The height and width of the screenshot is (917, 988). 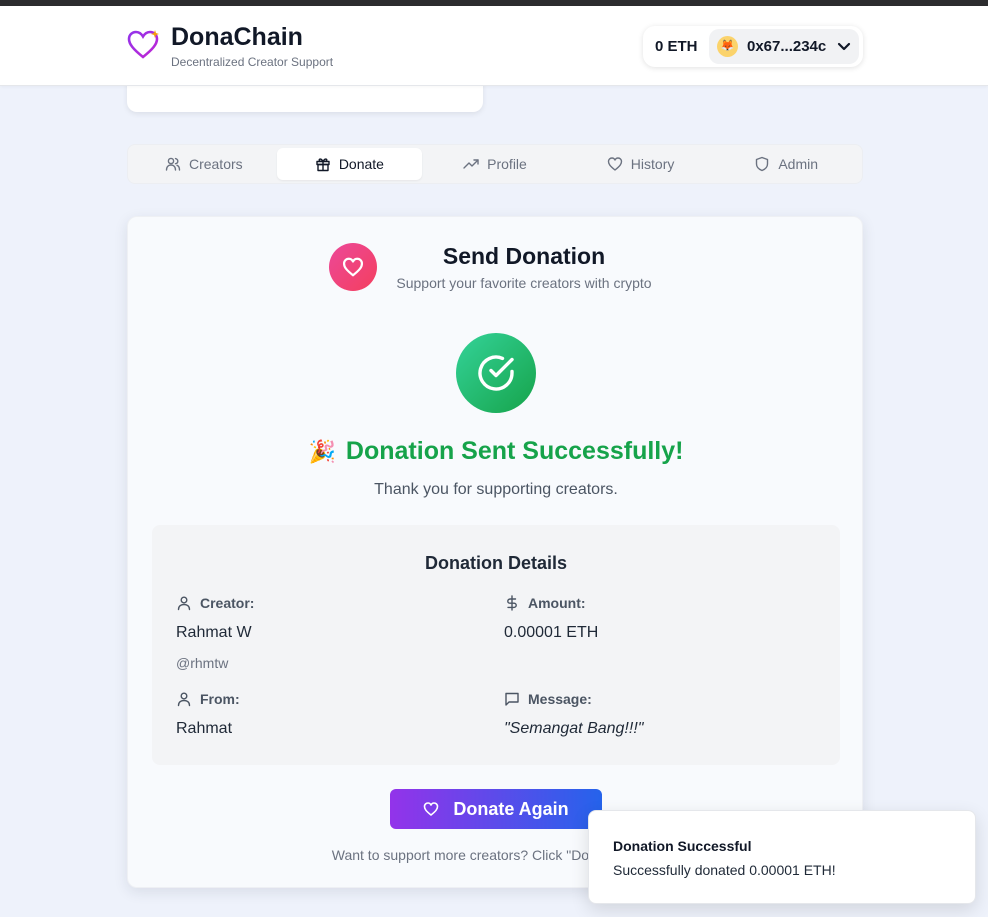 What do you see at coordinates (215, 164) in the screenshot?
I see `tab-label: Creators` at bounding box center [215, 164].